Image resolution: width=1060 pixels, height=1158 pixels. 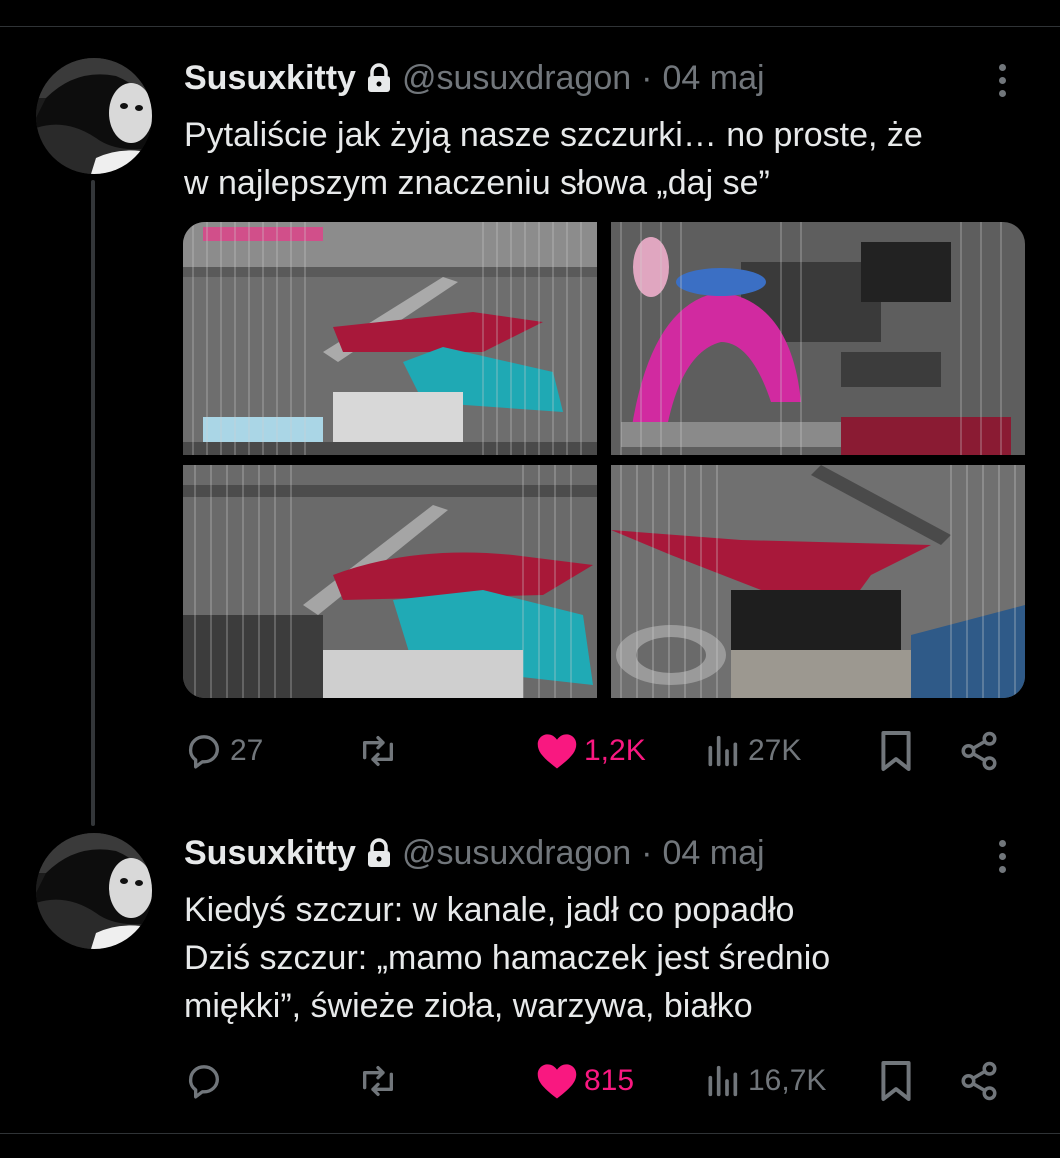 What do you see at coordinates (530, 26) in the screenshot?
I see `top-divider` at bounding box center [530, 26].